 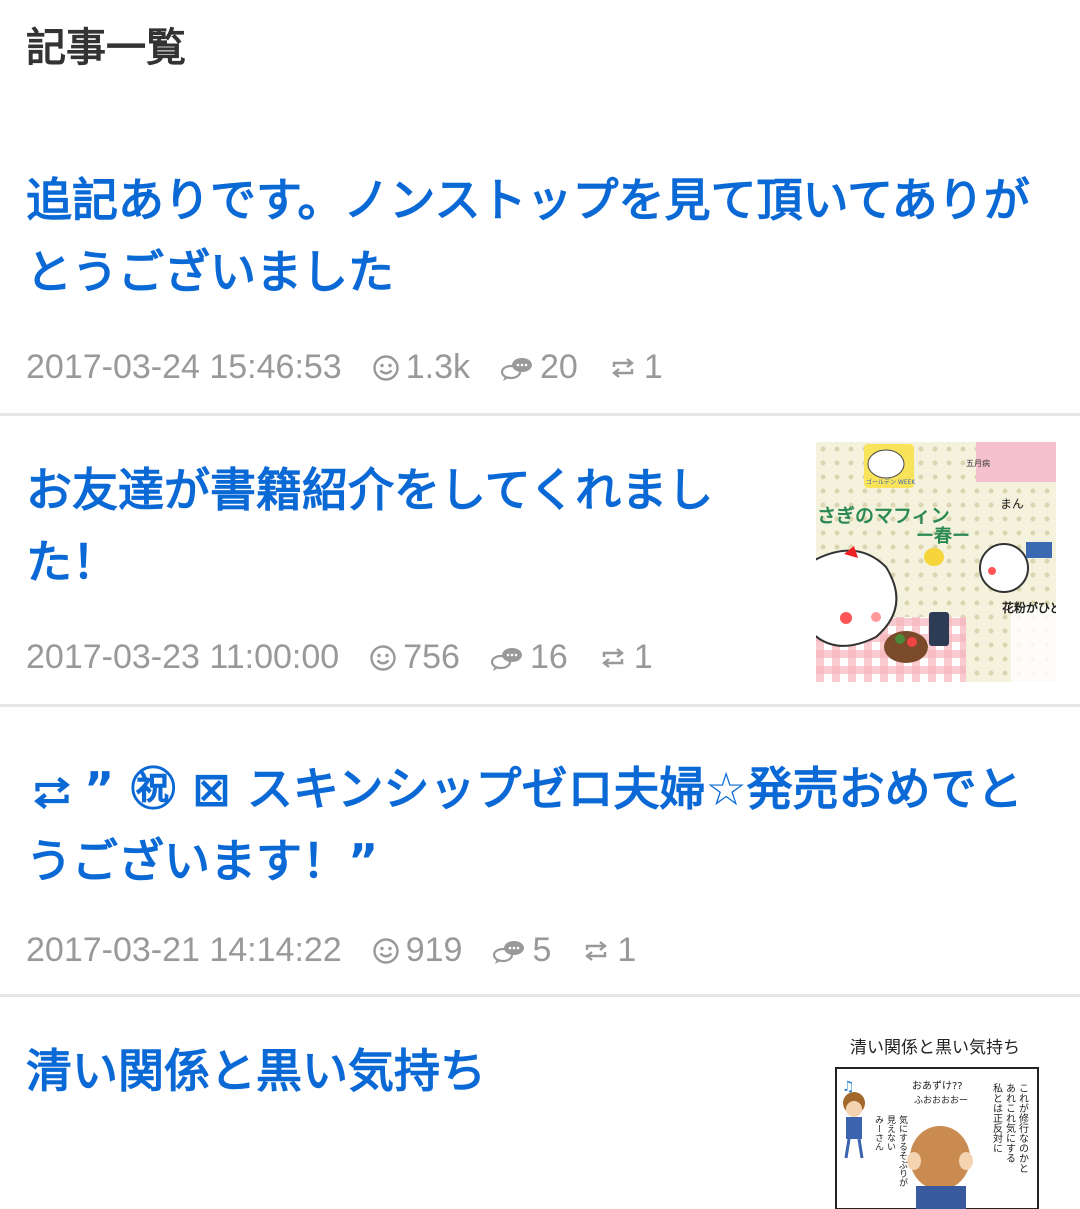 What do you see at coordinates (878, 1133) in the screenshot?
I see `thumbnail-vertical-6: みーさん` at bounding box center [878, 1133].